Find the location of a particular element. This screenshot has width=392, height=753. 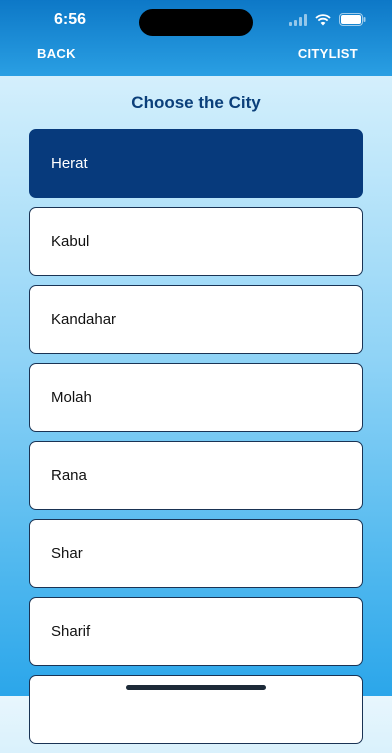

city-item-molah: Molah is located at coordinates (196, 397).